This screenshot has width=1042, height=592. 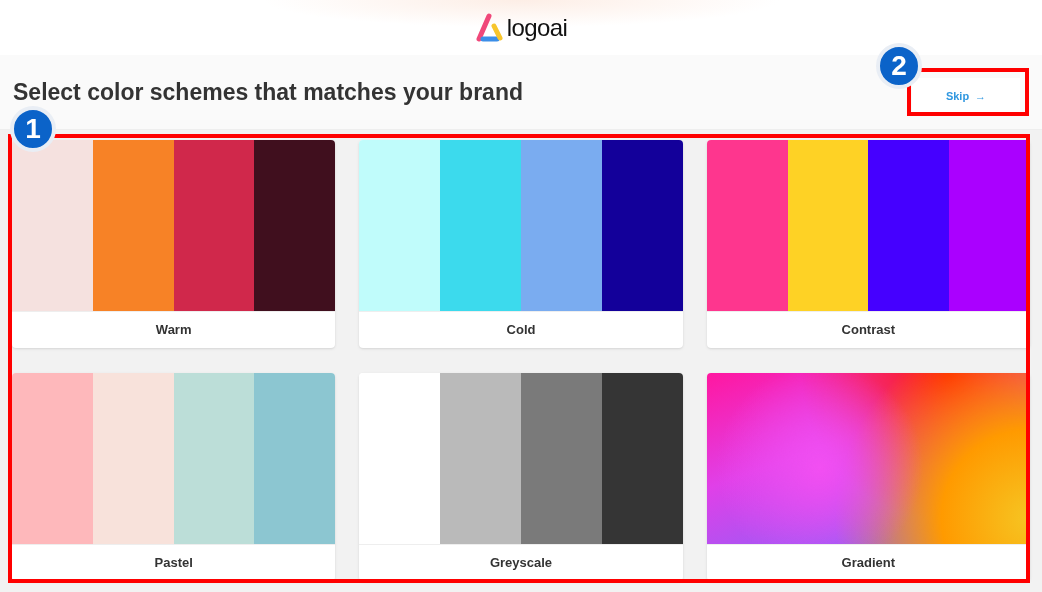 I want to click on page-title: Select color schemes that matches your brand, so click(x=268, y=92).